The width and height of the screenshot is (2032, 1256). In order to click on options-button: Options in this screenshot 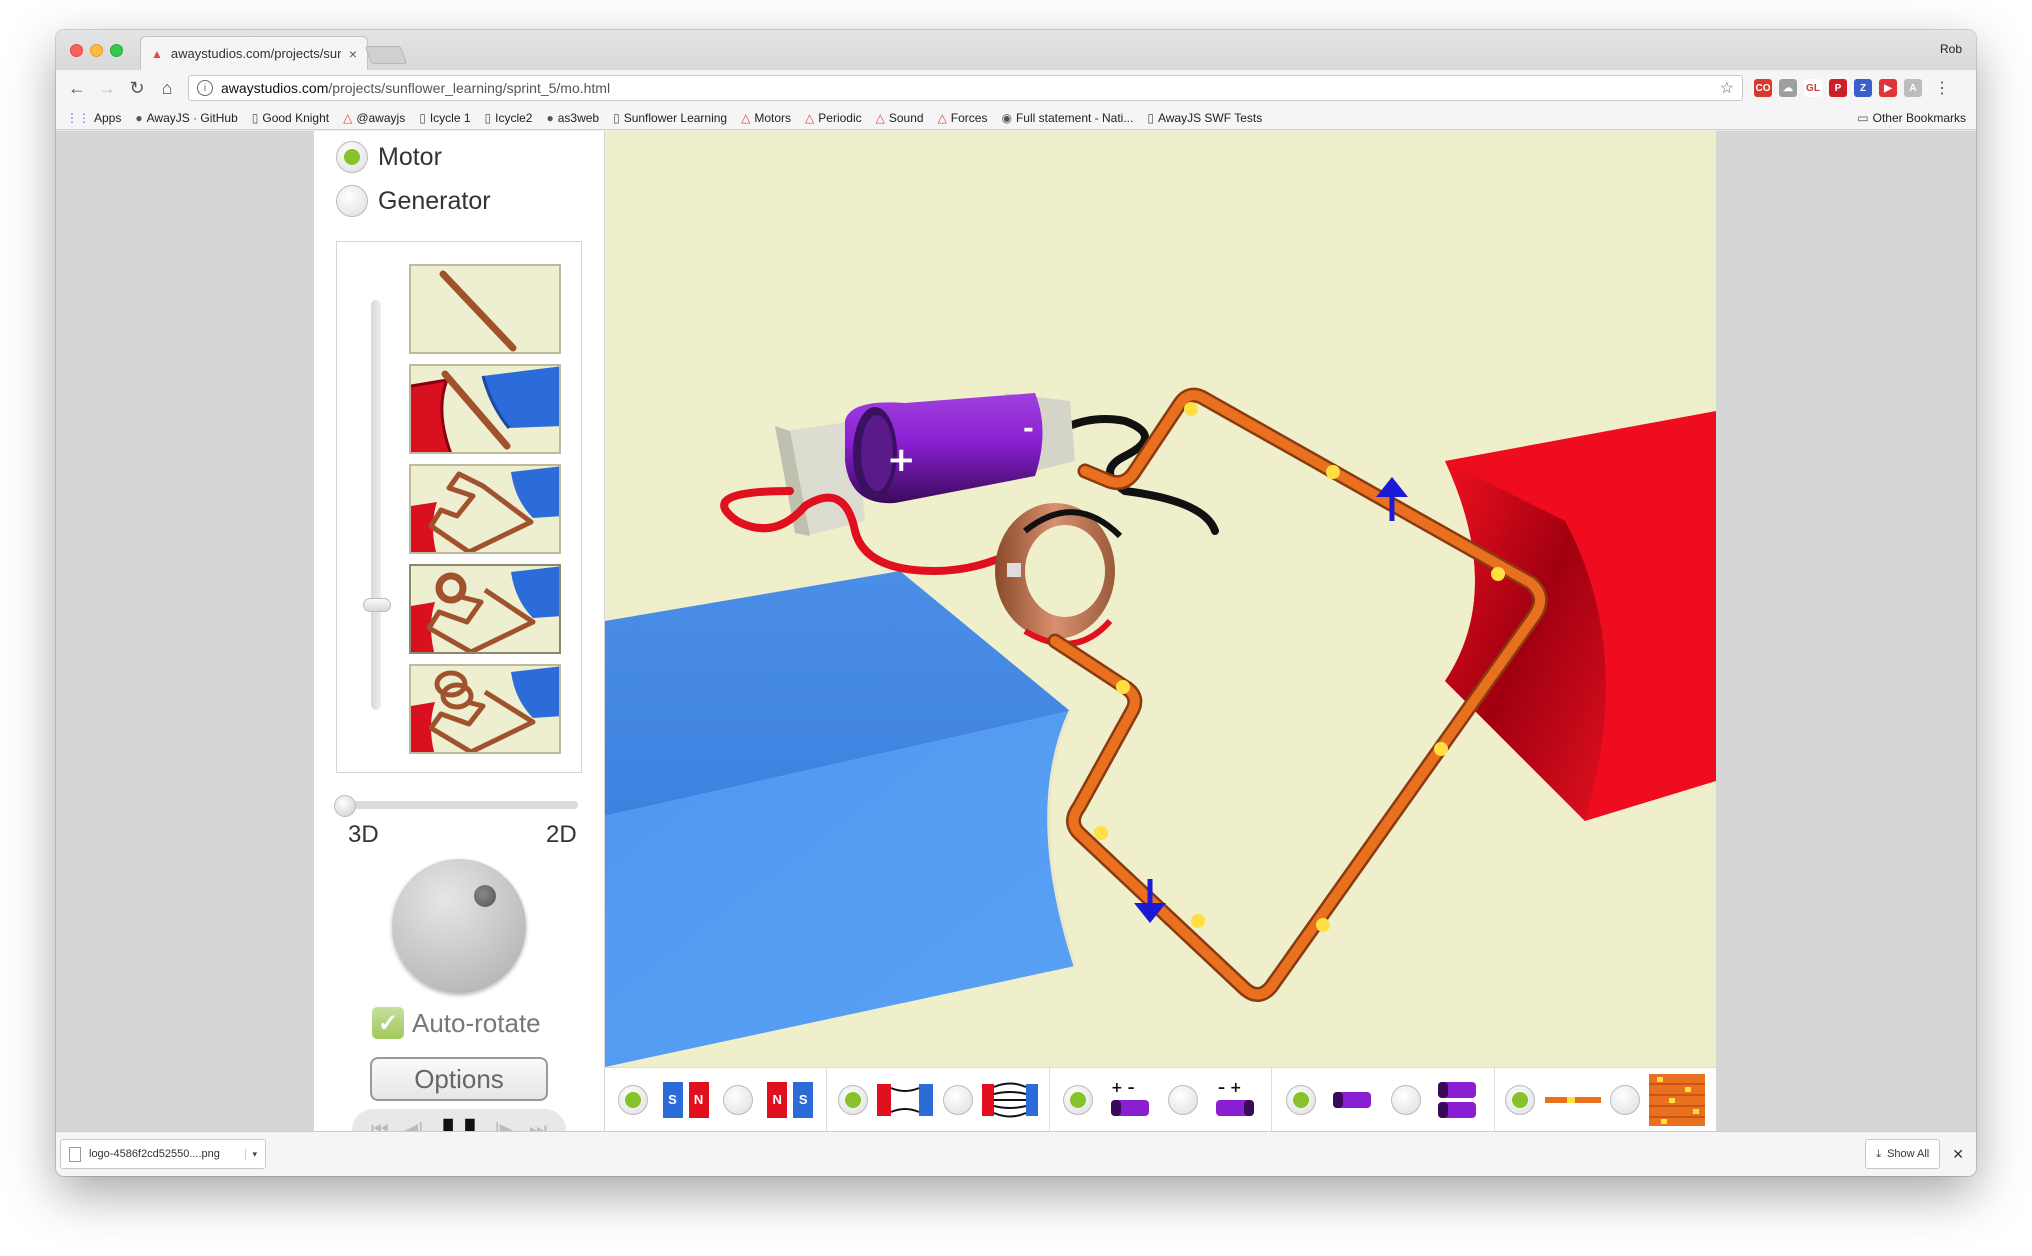, I will do `click(459, 1079)`.